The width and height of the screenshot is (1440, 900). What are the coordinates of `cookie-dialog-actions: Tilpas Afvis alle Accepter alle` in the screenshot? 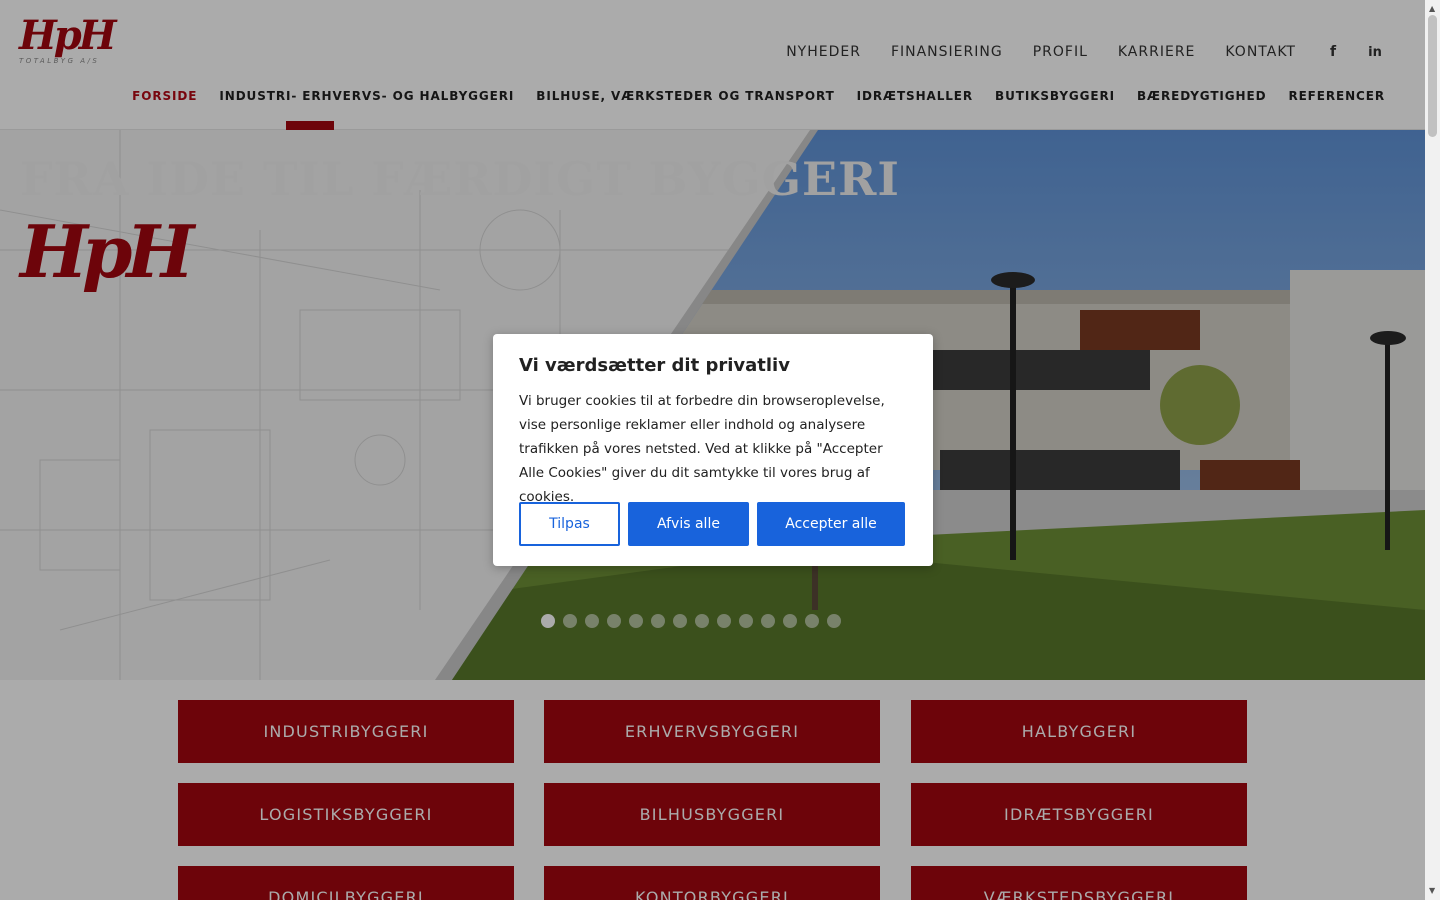 It's located at (712, 524).